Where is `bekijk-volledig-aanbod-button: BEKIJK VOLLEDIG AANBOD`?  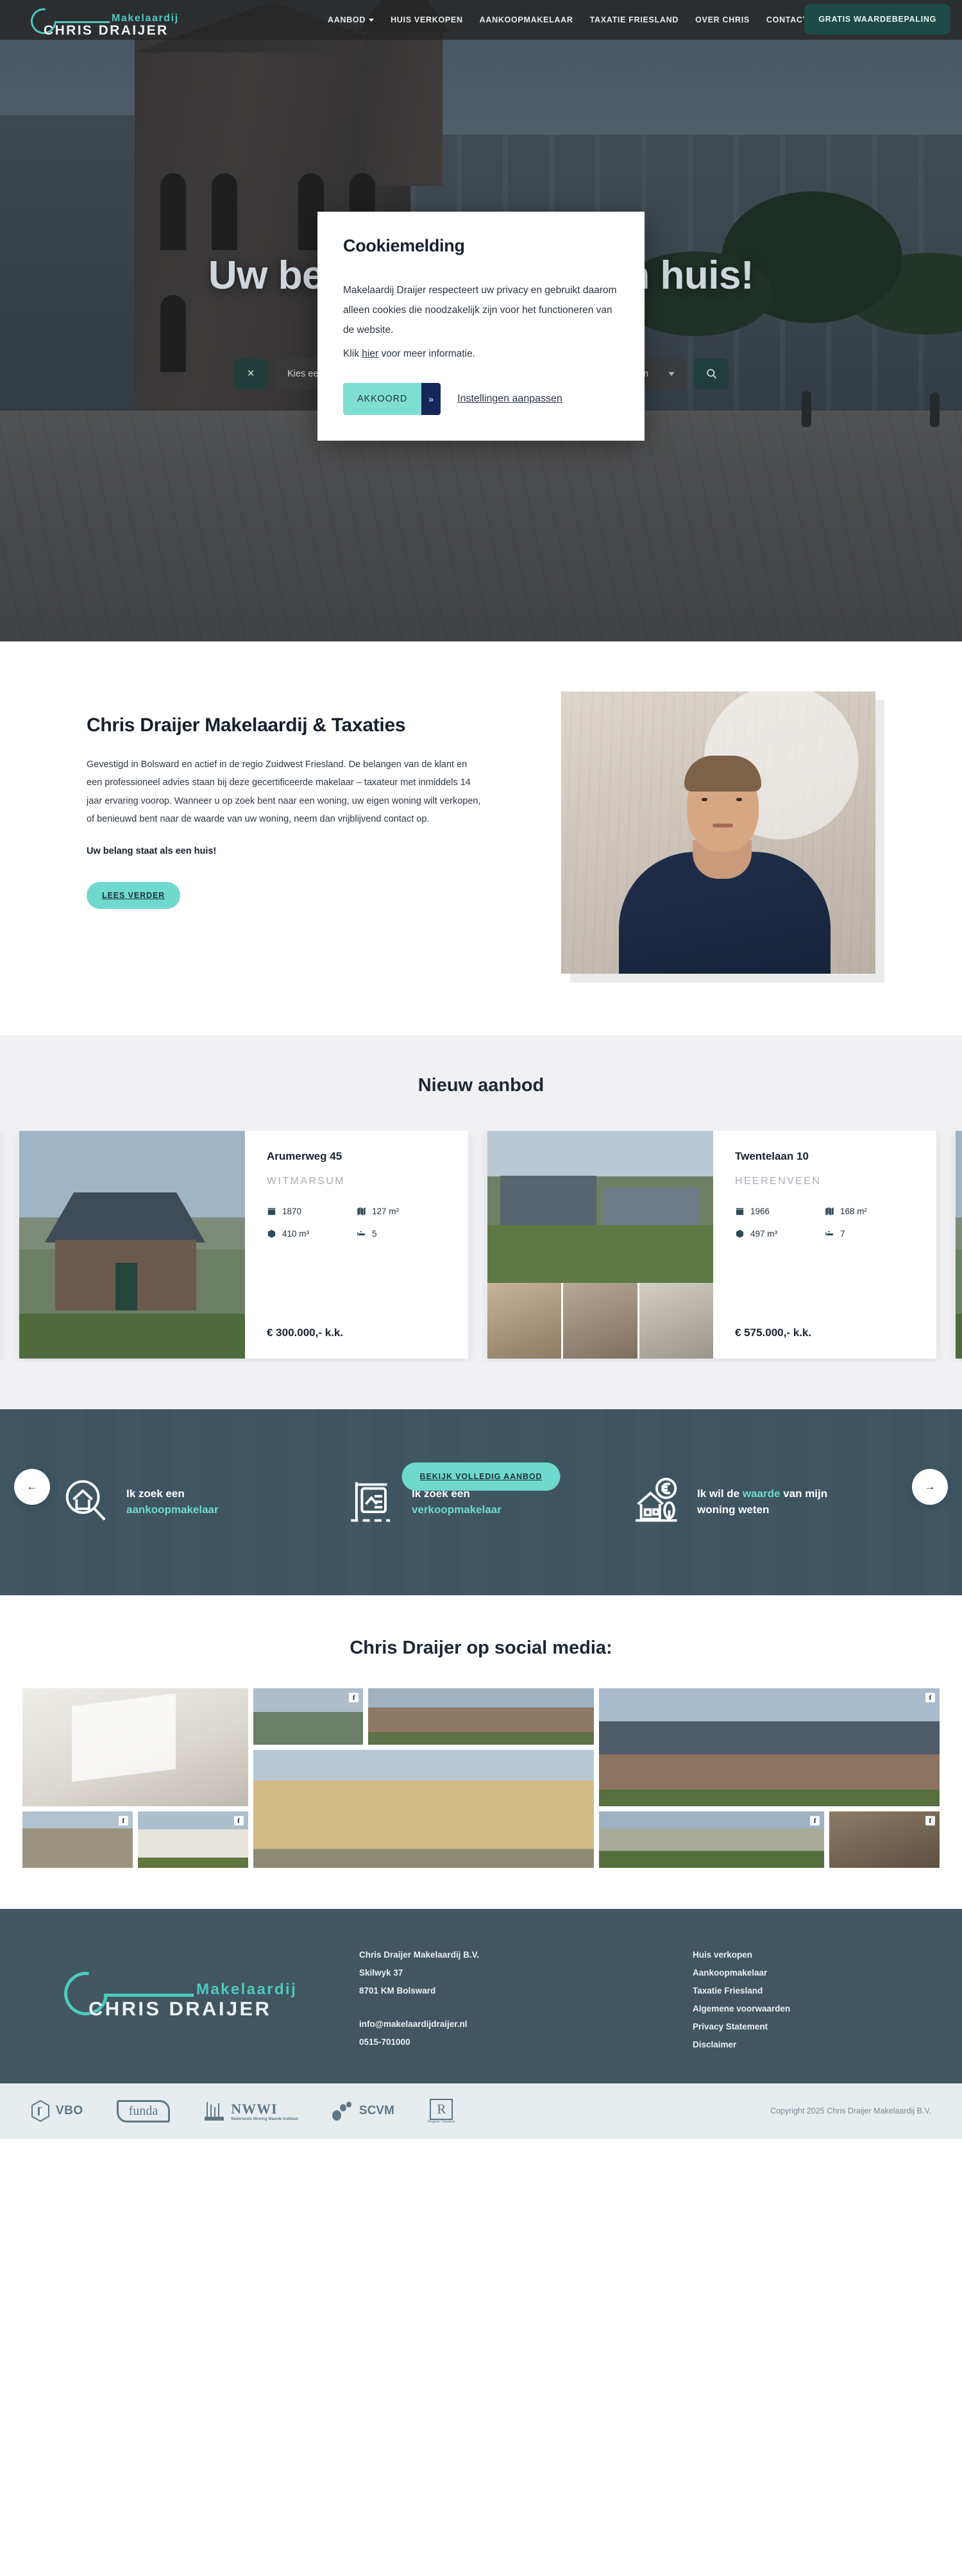
bekijk-volledig-aanbod-button: BEKIJK VOLLEDIG AANBOD is located at coordinates (481, 1476).